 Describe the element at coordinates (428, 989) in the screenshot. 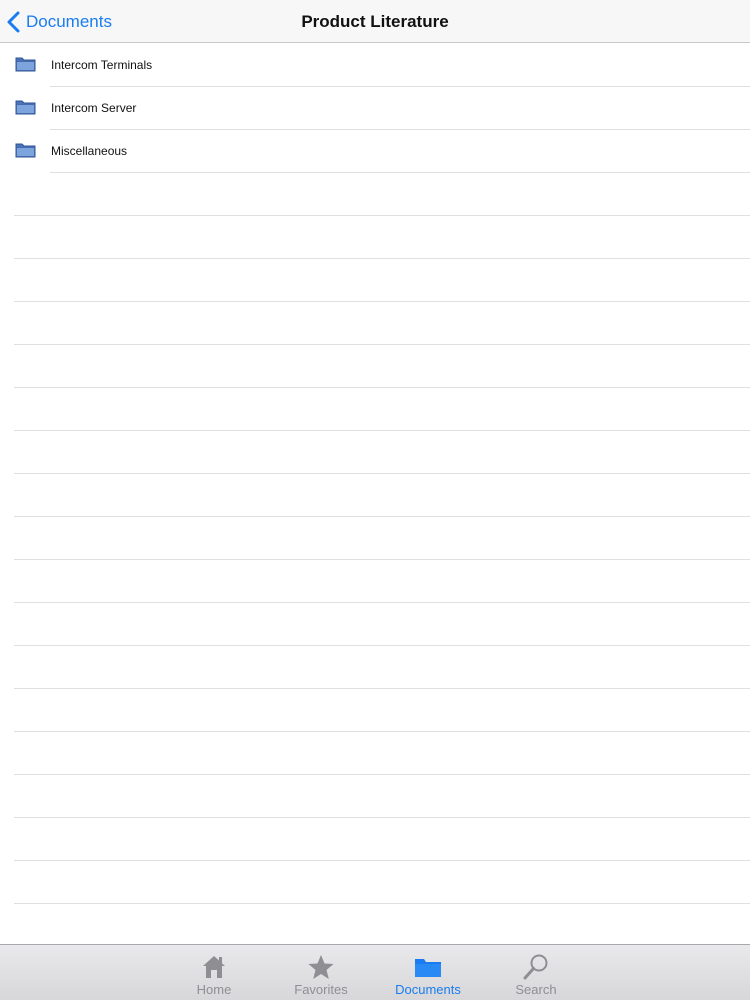

I see `tab-label: Documents` at that location.